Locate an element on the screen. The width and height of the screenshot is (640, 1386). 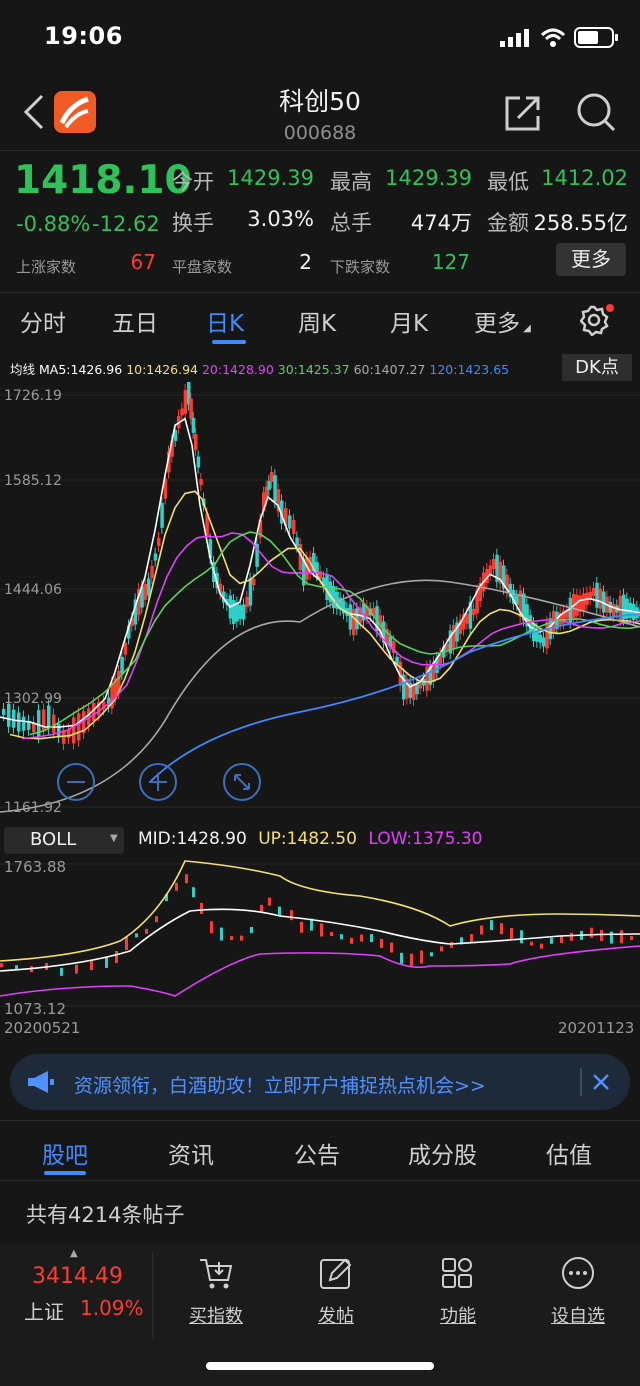
expand-up-icon: ▲ is located at coordinates (74, 1253).